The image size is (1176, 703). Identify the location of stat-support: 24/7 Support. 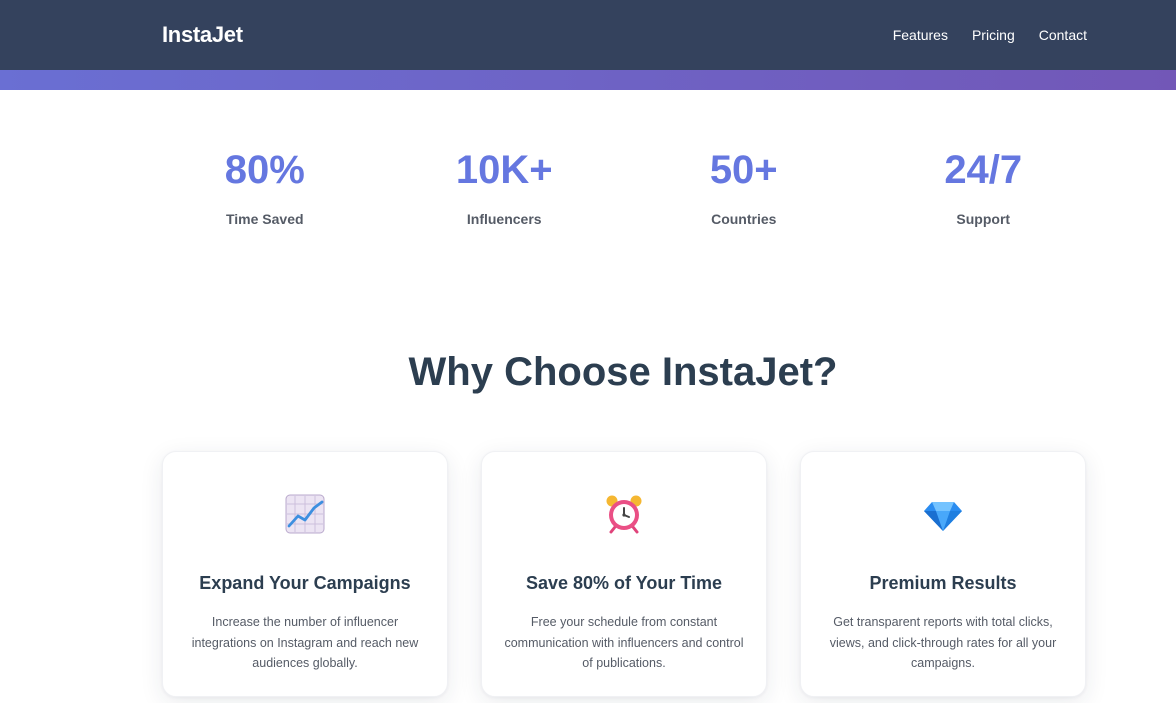
(984, 186).